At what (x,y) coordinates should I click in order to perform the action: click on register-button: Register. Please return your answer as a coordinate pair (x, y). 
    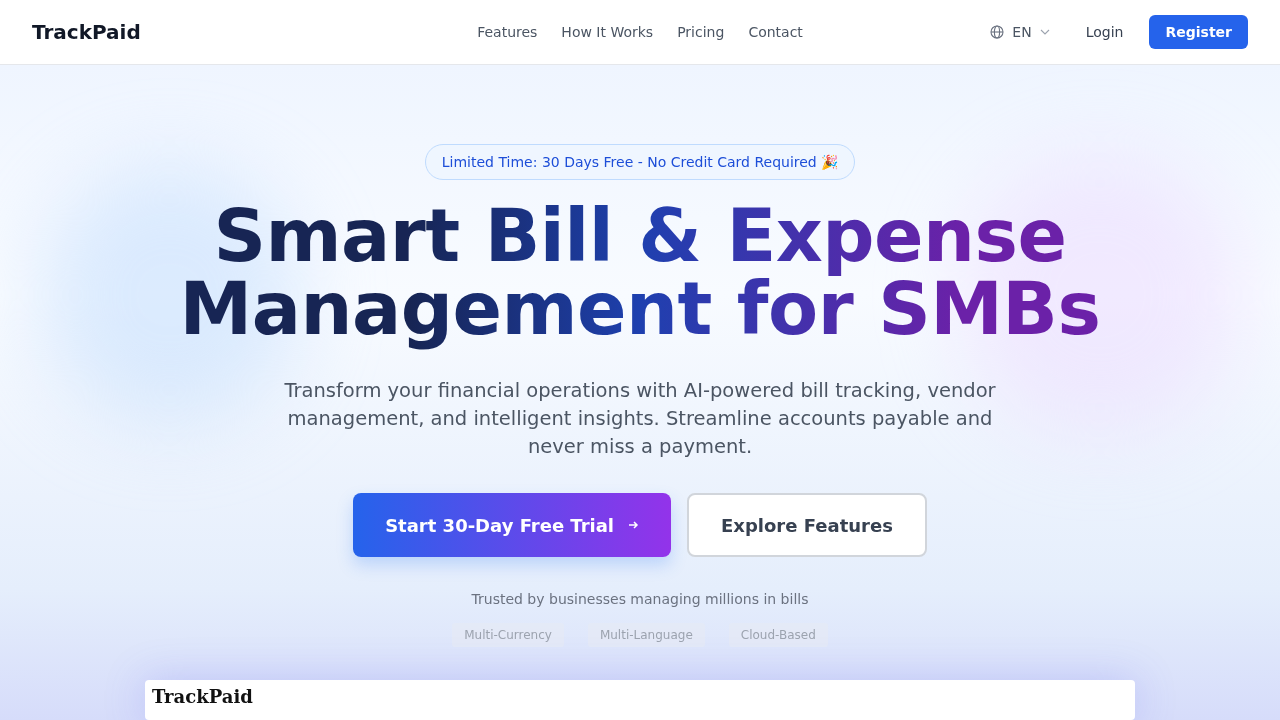
    Looking at the image, I should click on (1198, 32).